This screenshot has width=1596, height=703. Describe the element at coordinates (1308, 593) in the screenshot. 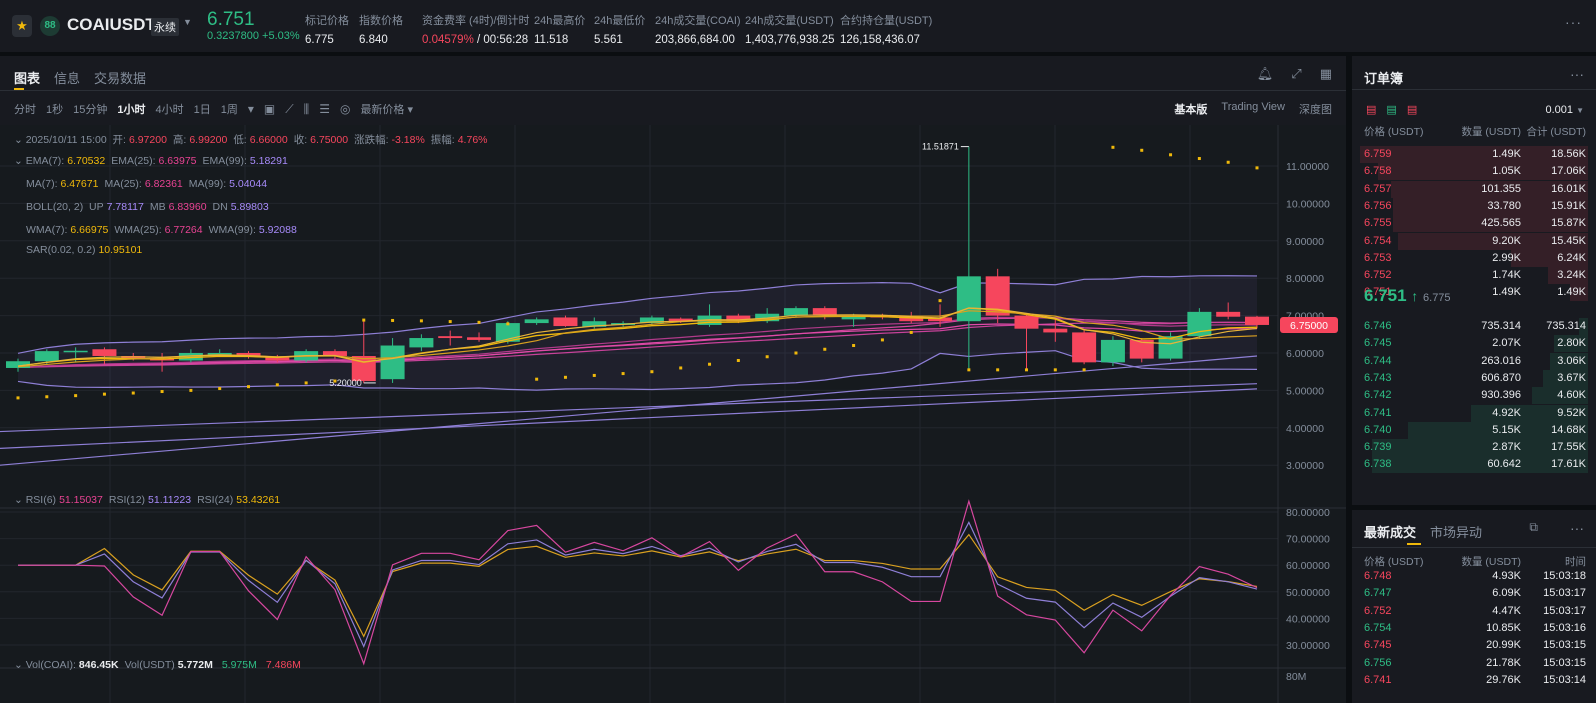

I see `rsi-tick-label: 50.00000` at that location.